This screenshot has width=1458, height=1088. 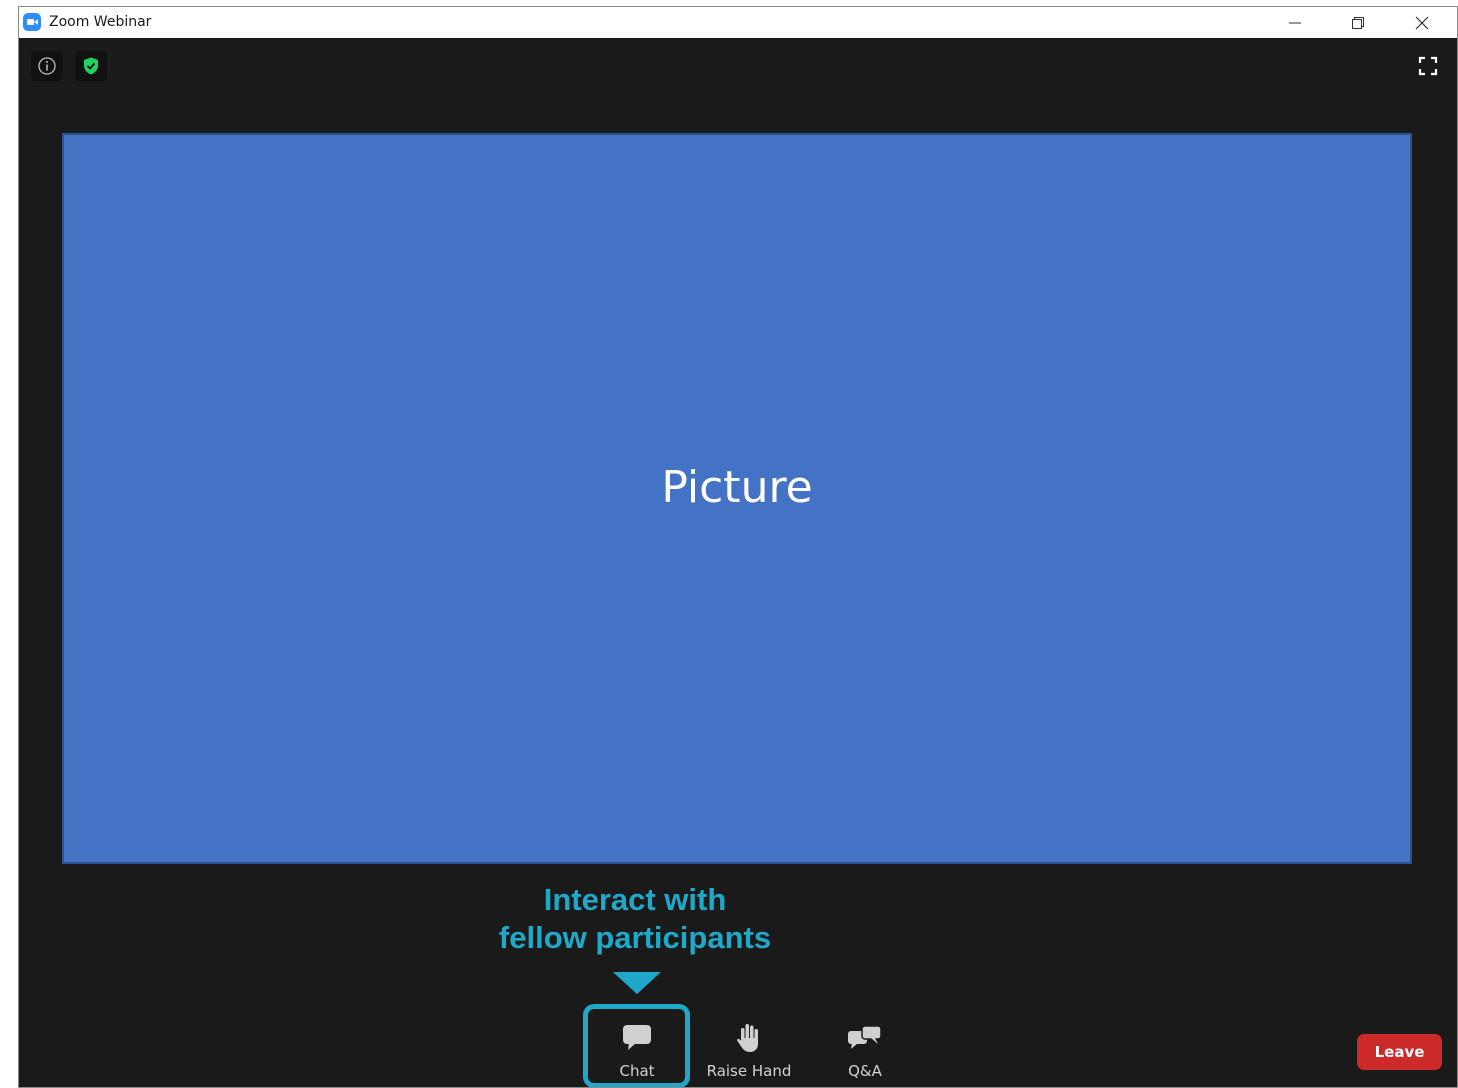 What do you see at coordinates (635, 937) in the screenshot?
I see `callout-line-2: fellow participants` at bounding box center [635, 937].